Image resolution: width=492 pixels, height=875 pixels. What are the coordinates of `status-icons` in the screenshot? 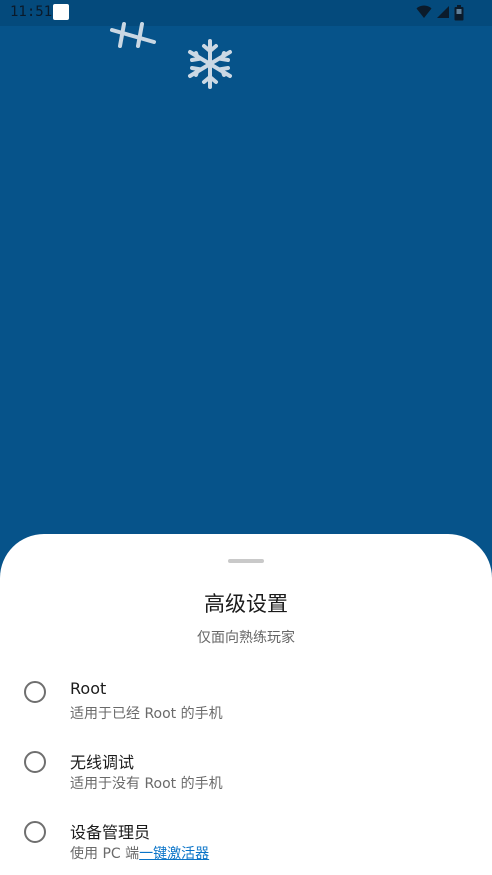 It's located at (440, 13).